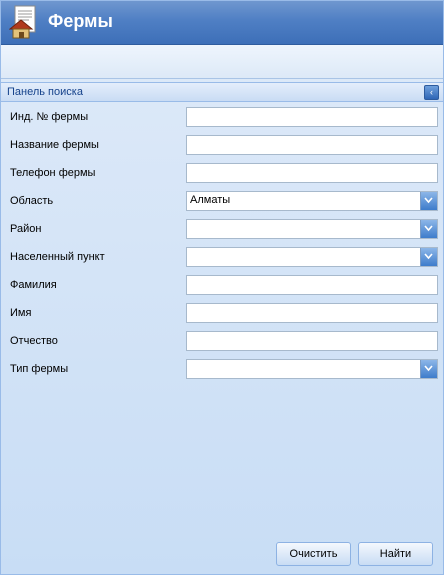  I want to click on window-title: Фермы, so click(80, 21).